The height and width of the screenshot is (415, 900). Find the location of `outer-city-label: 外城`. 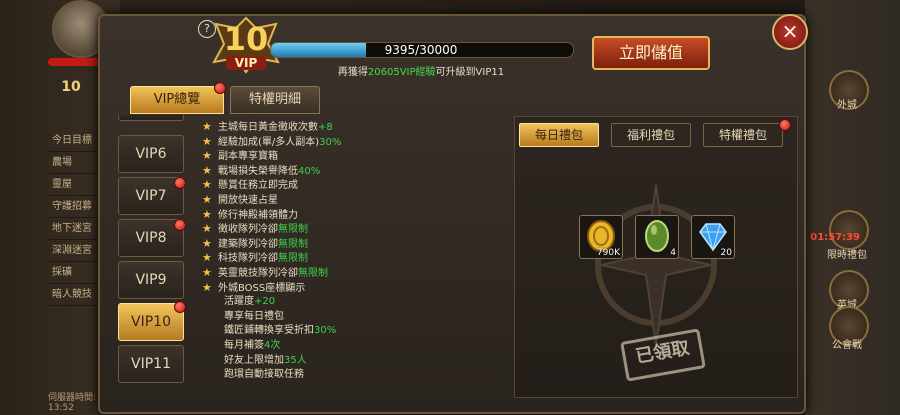

outer-city-label: 外城 is located at coordinates (847, 105).